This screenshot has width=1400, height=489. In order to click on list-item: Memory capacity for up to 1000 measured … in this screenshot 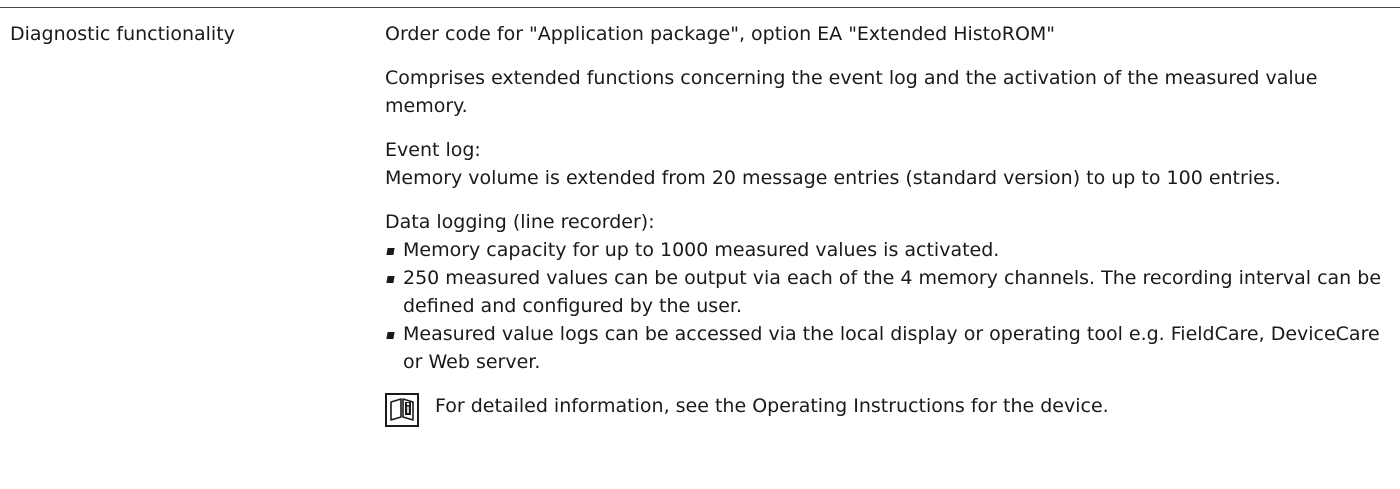, I will do `click(885, 250)`.